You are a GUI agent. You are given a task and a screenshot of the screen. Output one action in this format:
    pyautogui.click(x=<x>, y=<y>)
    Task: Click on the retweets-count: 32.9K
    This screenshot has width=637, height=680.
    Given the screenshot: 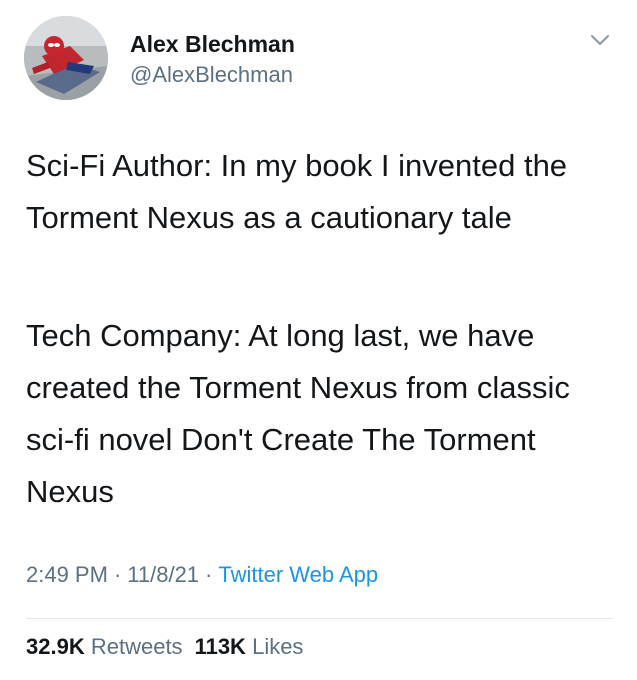 What is the action you would take?
    pyautogui.click(x=55, y=646)
    